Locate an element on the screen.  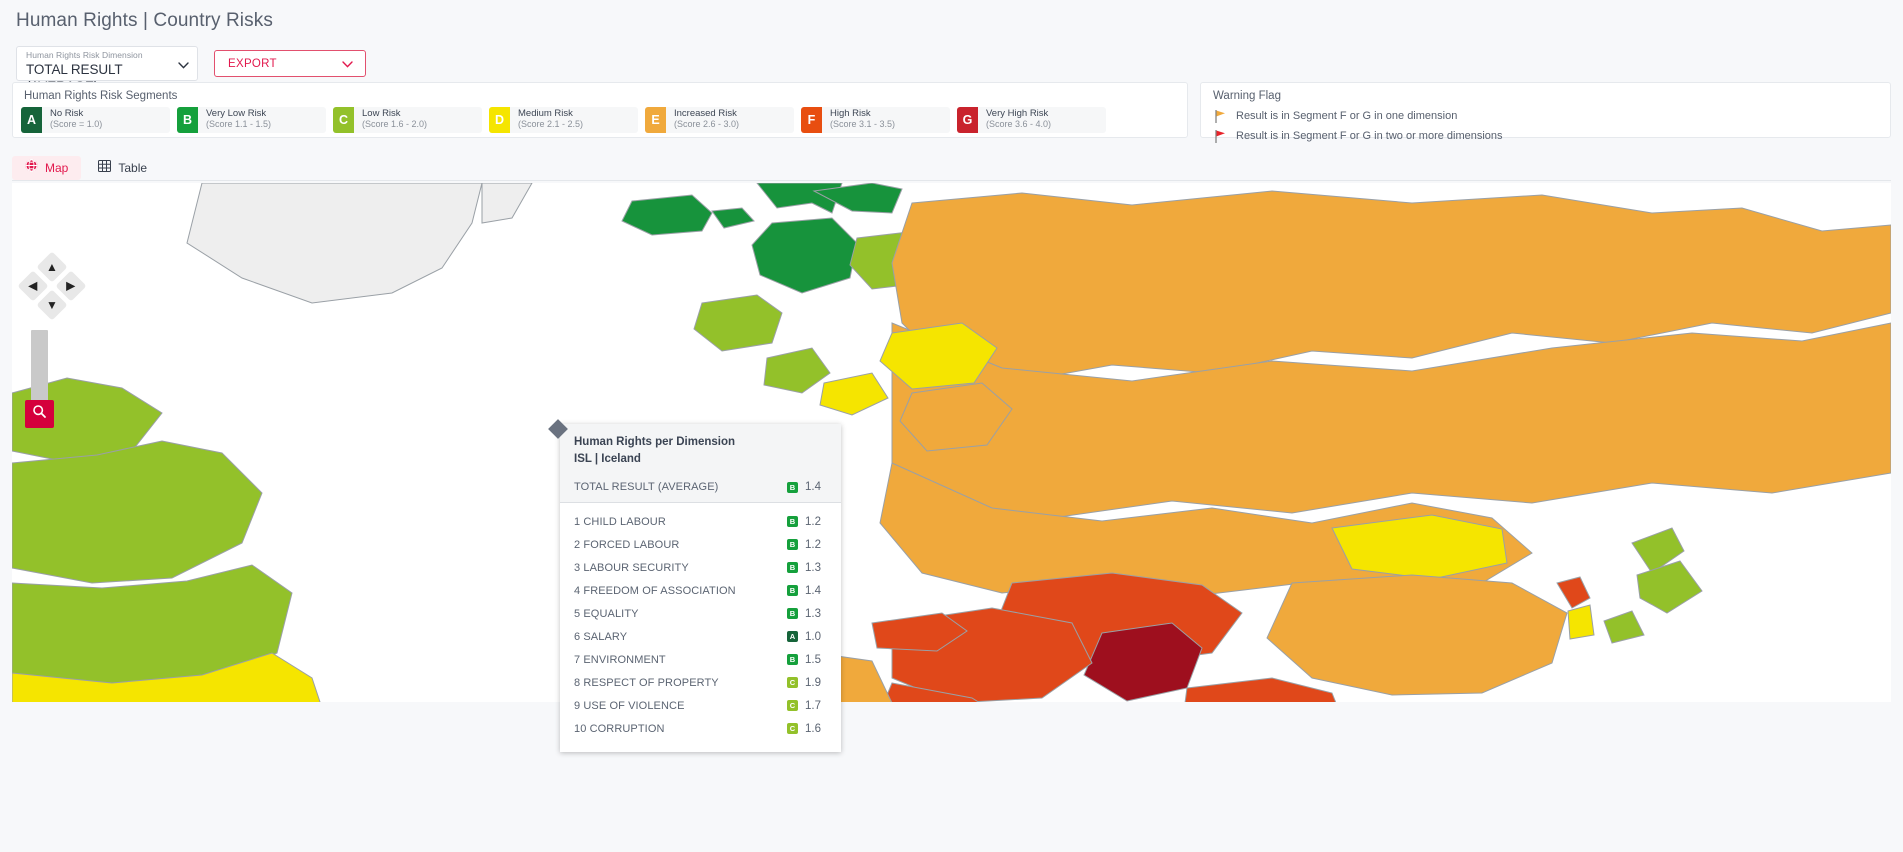
dimension-label: 2 FORCED LABOUR is located at coordinates (627, 544).